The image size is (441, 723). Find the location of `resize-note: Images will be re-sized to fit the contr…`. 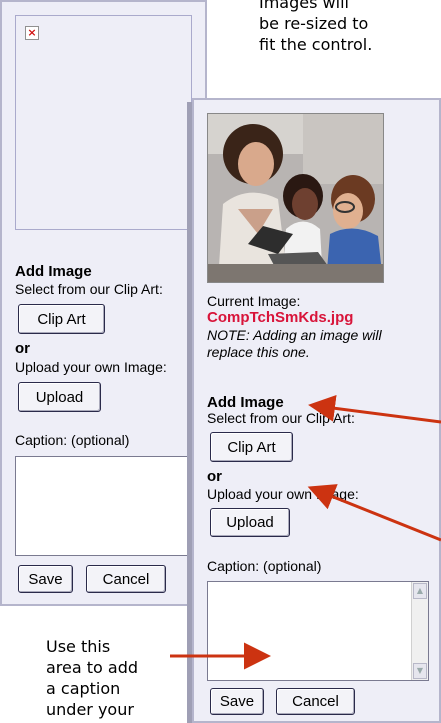

resize-note: Images will be re-sized to fit the contr… is located at coordinates (315, 27).